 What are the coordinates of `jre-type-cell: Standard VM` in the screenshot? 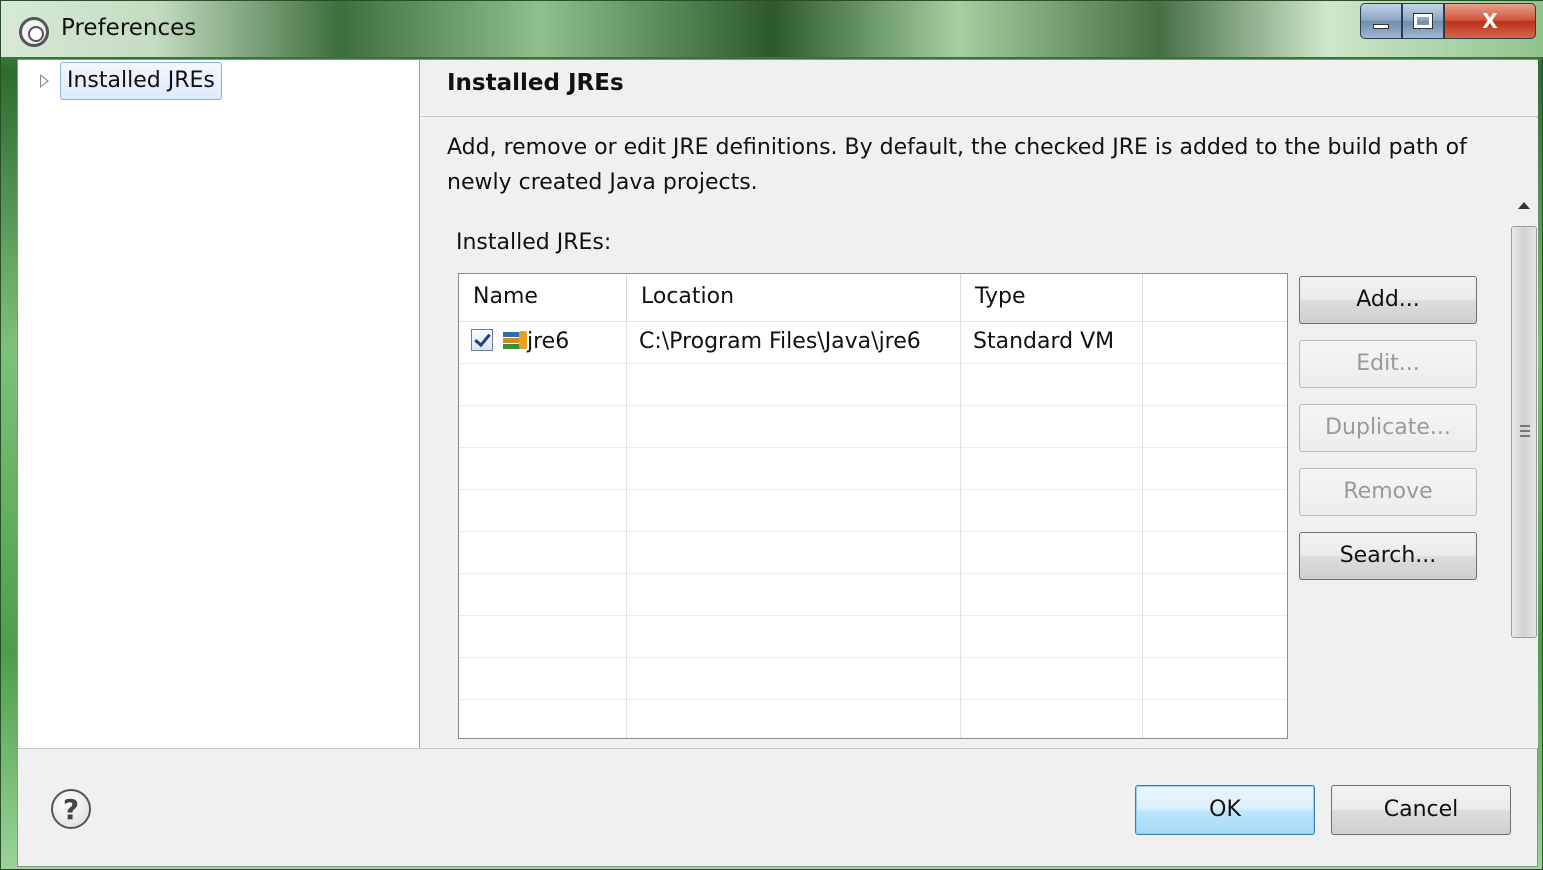 It's located at (1052, 343).